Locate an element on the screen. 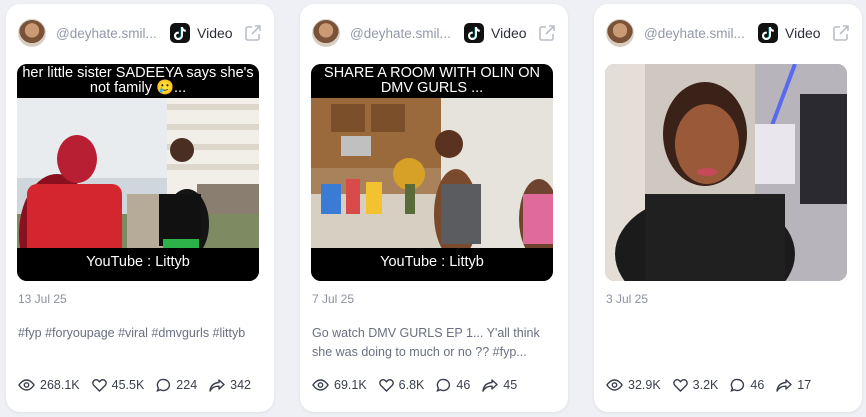  shares-stat: 45 is located at coordinates (499, 385).